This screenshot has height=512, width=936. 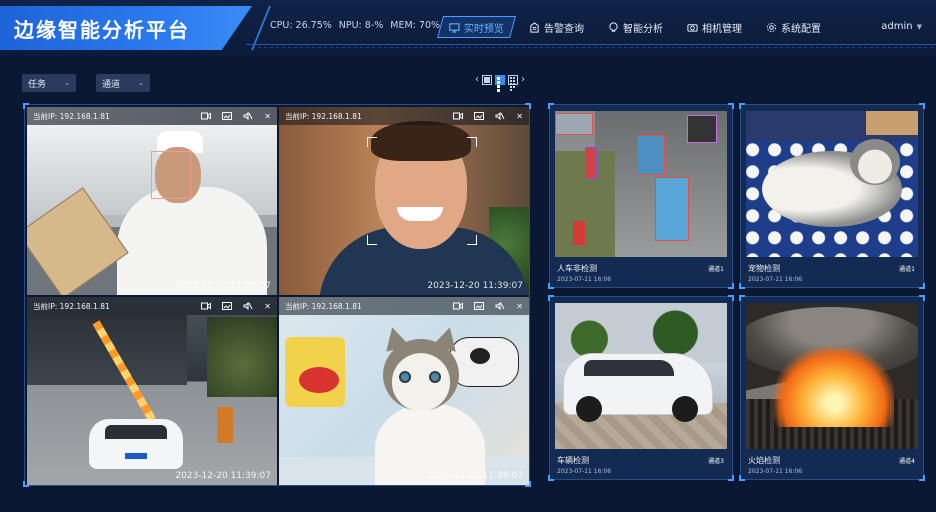 I want to click on chevron-right-icon: ›, so click(x=523, y=80).